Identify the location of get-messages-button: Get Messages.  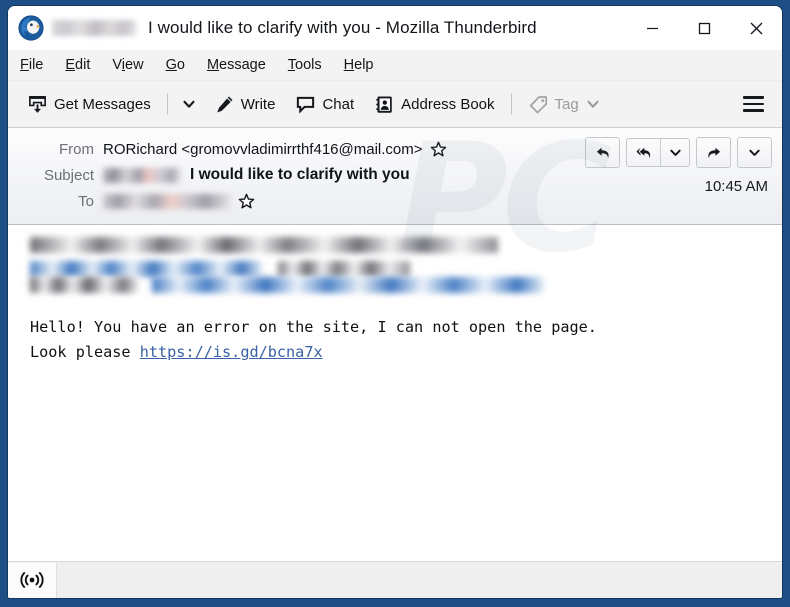
(89, 104).